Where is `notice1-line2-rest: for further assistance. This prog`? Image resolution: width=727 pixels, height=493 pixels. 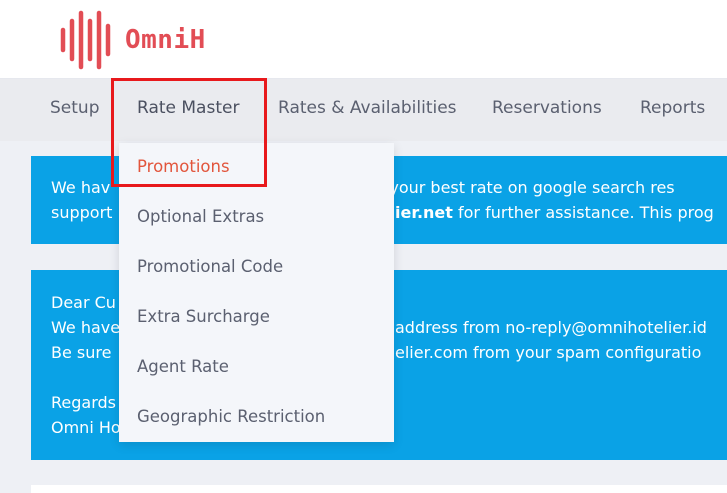
notice1-line2-rest: for further assistance. This prog is located at coordinates (583, 212).